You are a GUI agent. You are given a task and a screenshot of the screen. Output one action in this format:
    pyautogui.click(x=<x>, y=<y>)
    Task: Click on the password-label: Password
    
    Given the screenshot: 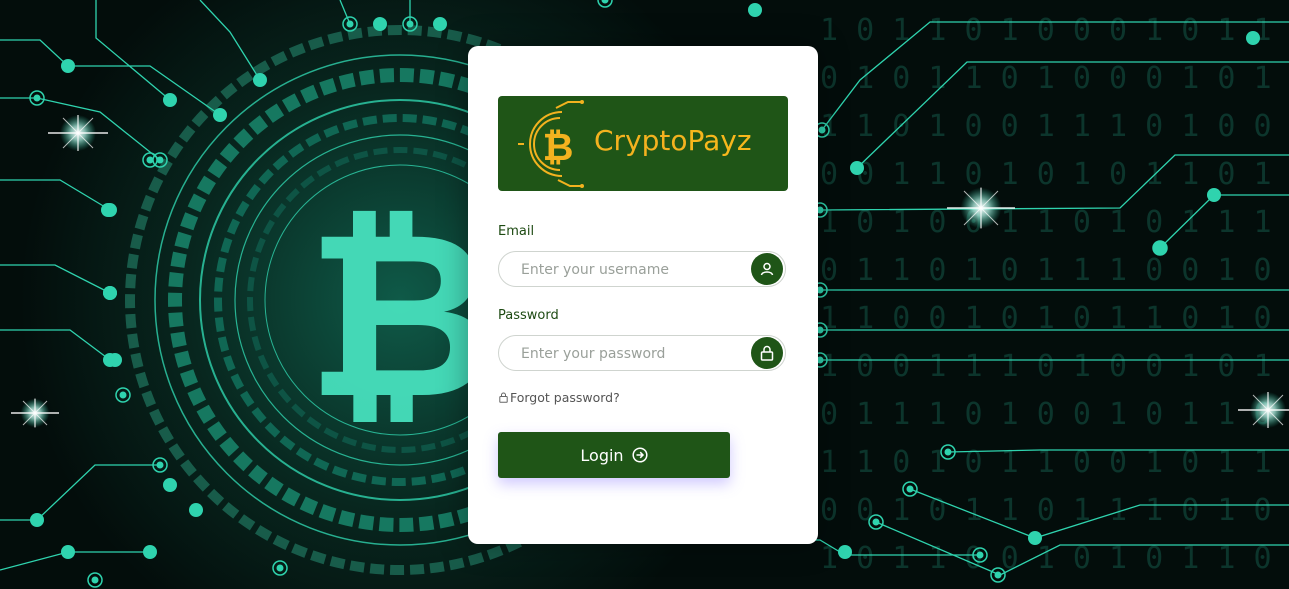 What is the action you would take?
    pyautogui.click(x=528, y=315)
    